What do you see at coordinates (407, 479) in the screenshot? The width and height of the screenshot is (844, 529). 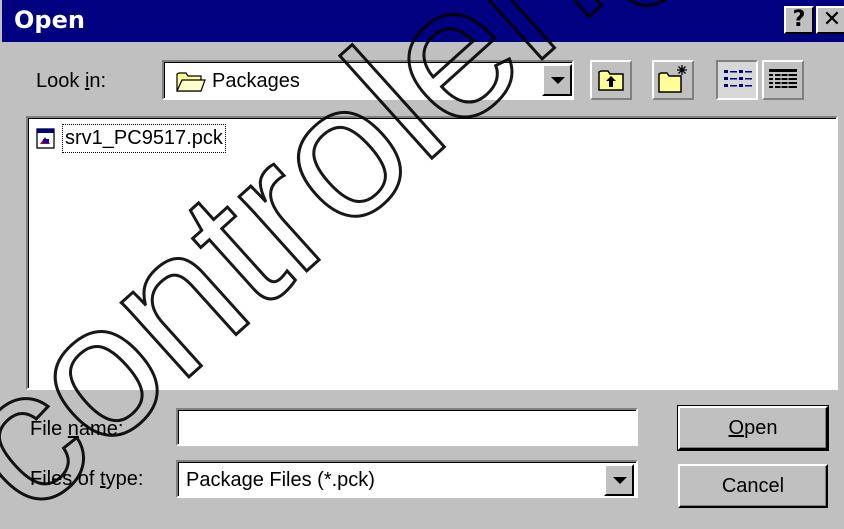 I see `files-of-type-combobox: Package Files (*.pck)` at bounding box center [407, 479].